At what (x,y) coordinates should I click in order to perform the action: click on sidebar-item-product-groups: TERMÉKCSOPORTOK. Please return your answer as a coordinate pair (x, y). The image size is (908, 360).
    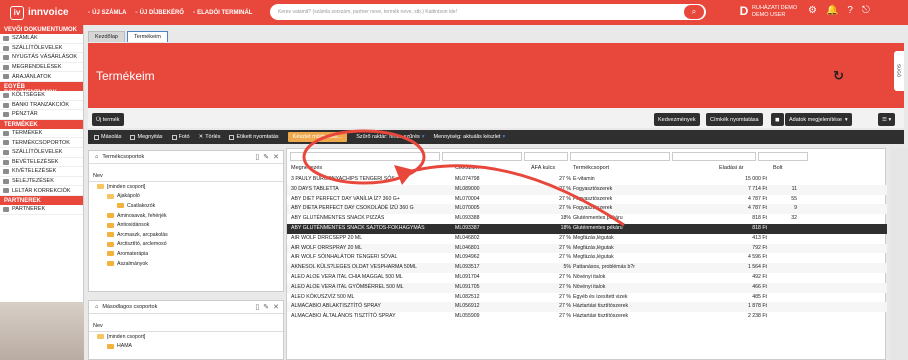
    Looking at the image, I should click on (41, 143).